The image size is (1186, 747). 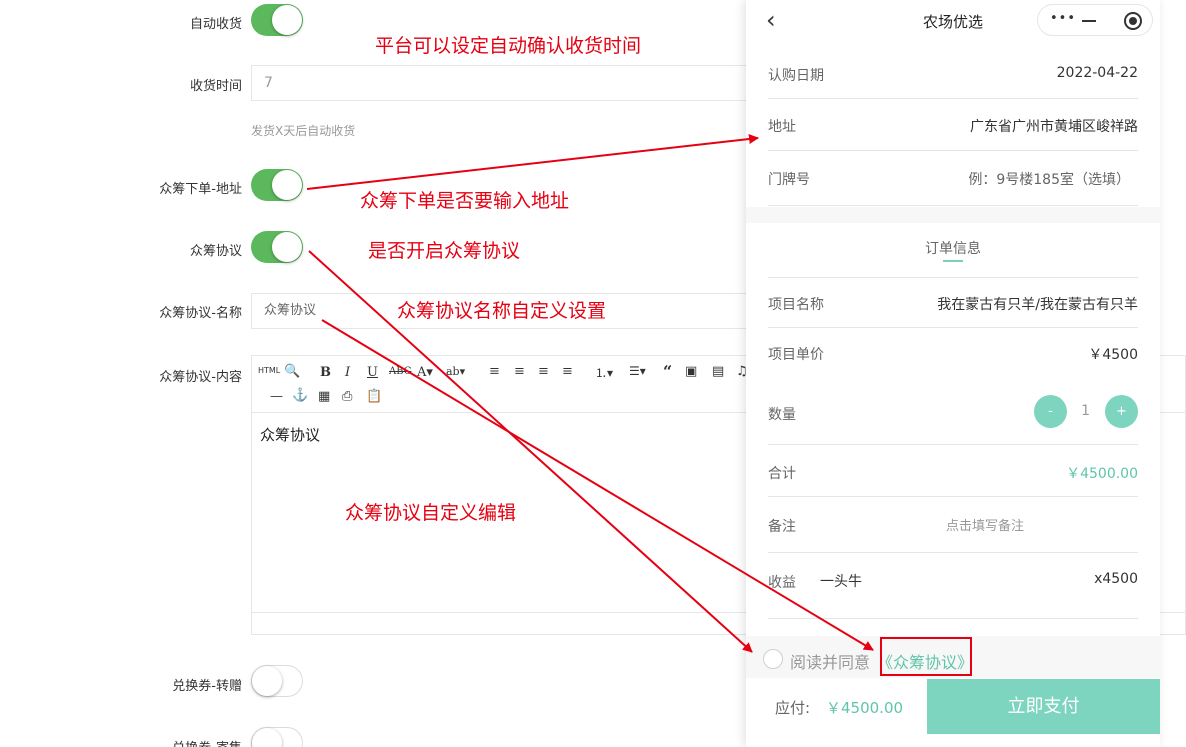 I want to click on total-row: 合计 ￥4500.00, so click(x=953, y=471).